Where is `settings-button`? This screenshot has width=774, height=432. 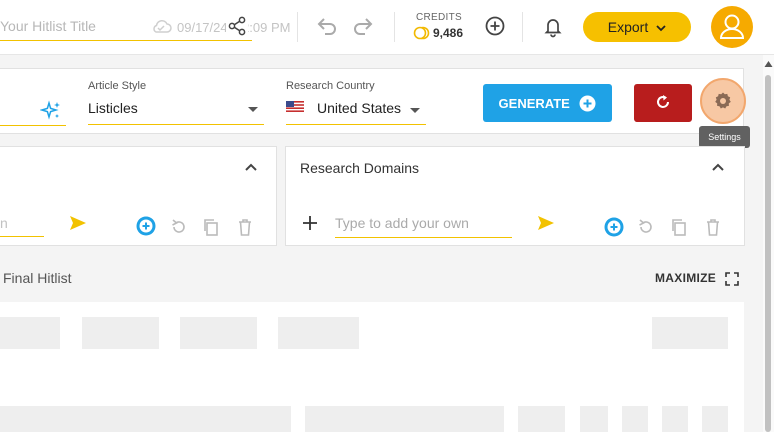 settings-button is located at coordinates (723, 101).